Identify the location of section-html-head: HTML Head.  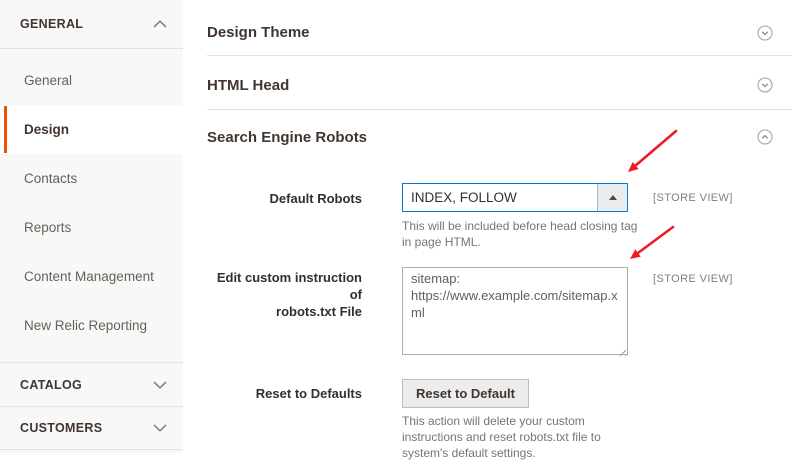
(499, 83).